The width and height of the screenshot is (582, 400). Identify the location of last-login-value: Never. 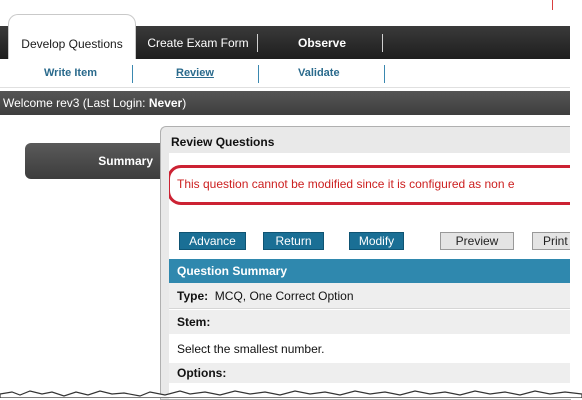
(165, 103).